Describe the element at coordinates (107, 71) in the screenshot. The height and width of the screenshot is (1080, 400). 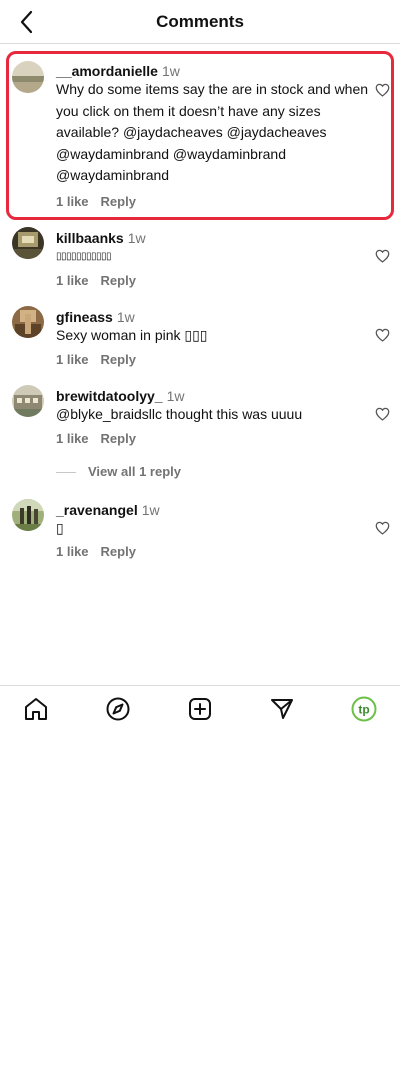
I see `comment-username: __amordanielle` at that location.